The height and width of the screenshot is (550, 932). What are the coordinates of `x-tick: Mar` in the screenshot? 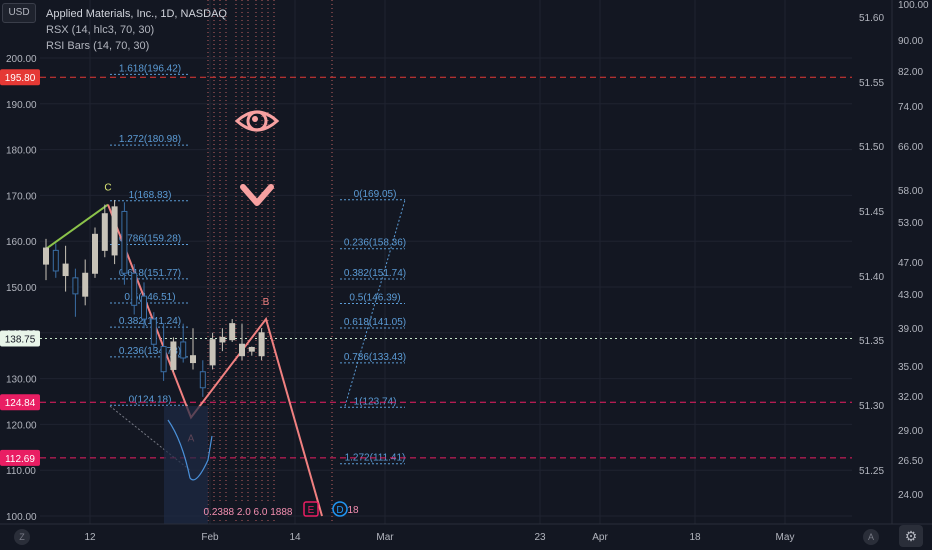 It's located at (385, 537).